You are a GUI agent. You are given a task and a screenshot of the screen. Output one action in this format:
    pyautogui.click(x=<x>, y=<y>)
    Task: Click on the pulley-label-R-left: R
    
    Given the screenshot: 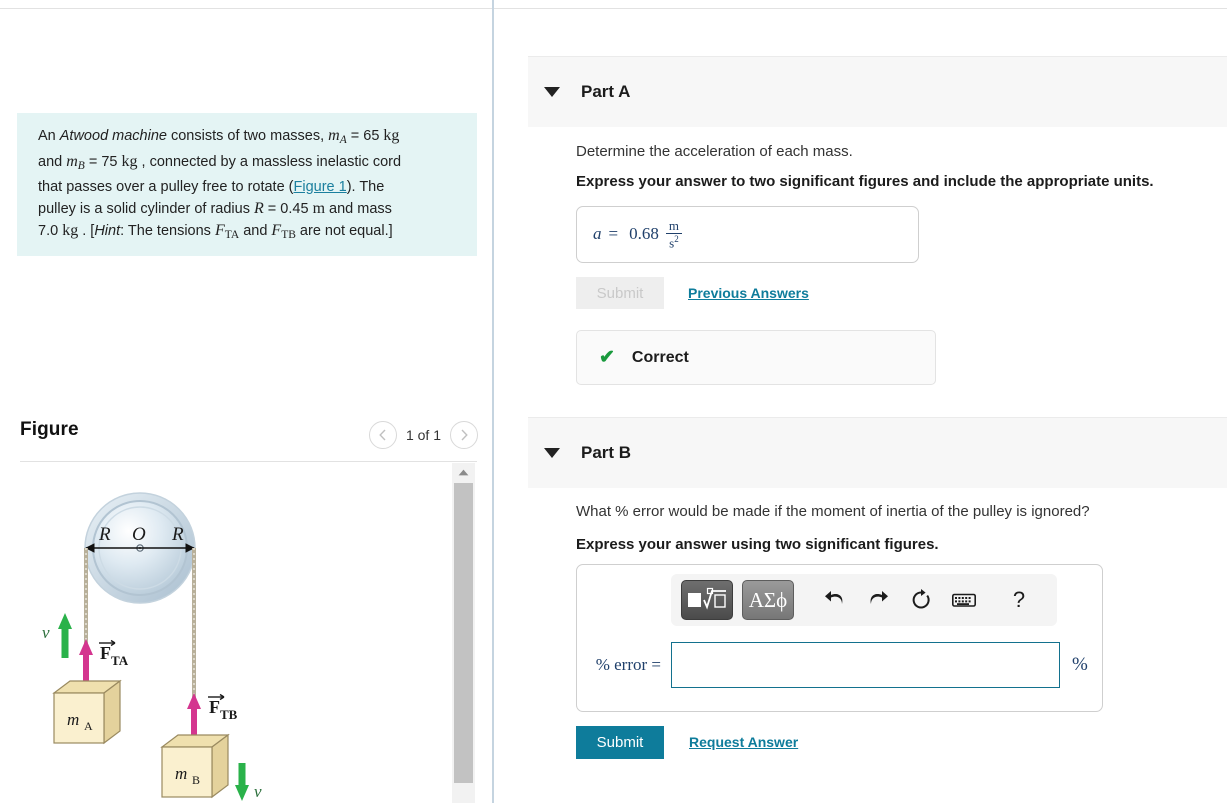 What is the action you would take?
    pyautogui.click(x=104, y=534)
    